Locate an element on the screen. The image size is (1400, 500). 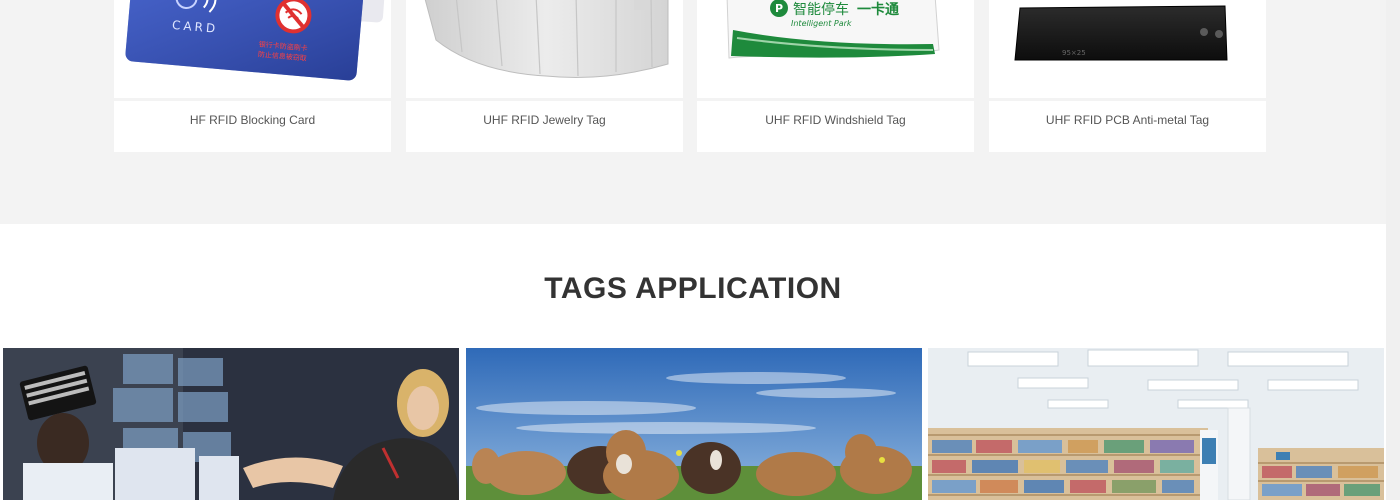
pcb-marking: 95×25 is located at coordinates (1074, 53).